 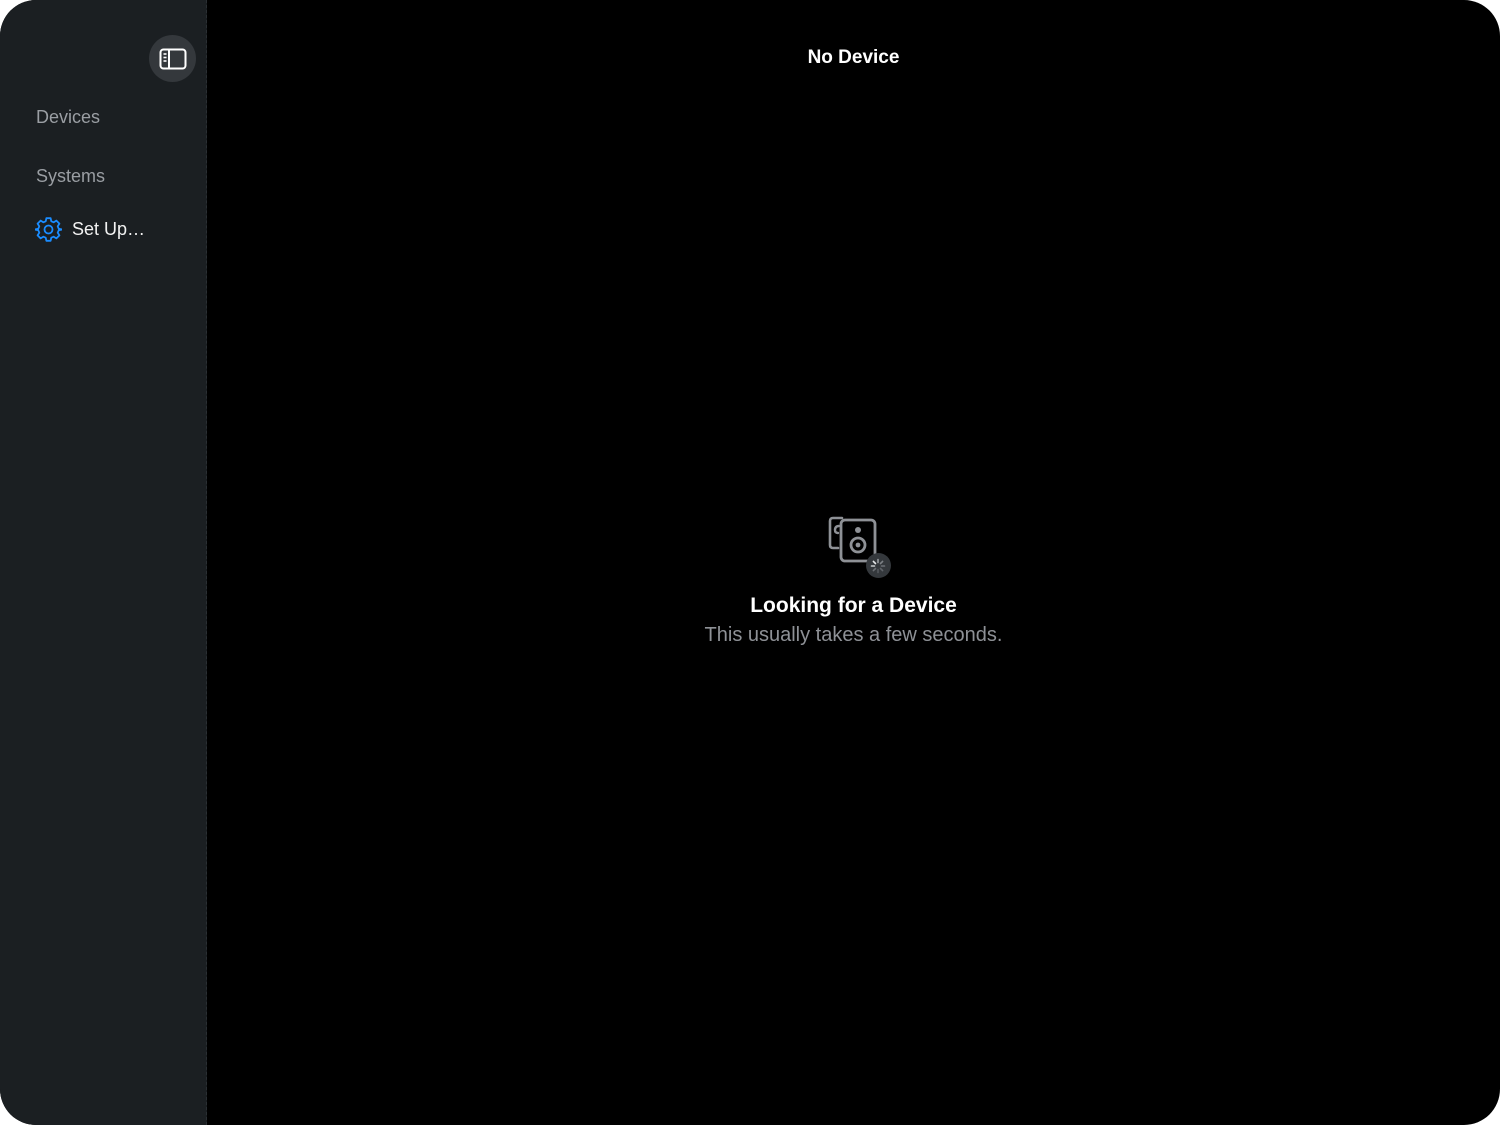 I want to click on sidebar-section-systems: Systems, so click(x=70, y=176).